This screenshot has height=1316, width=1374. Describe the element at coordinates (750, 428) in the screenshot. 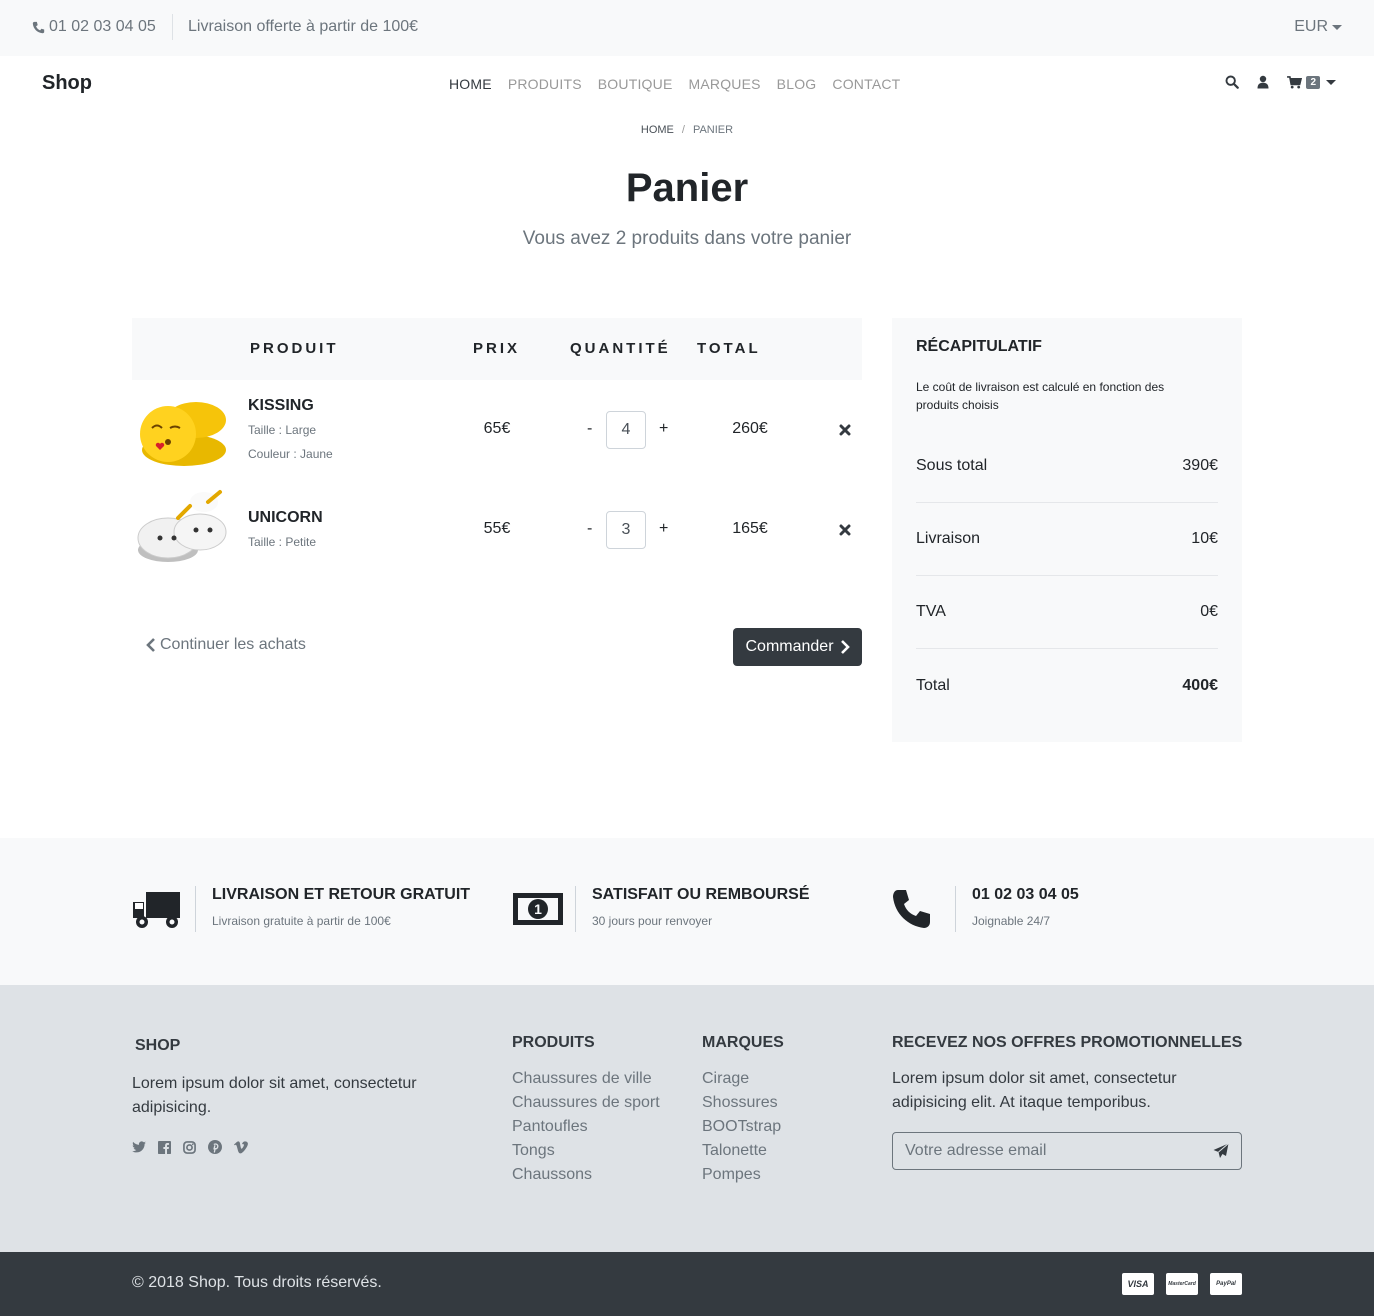

I see `product-total: 260€` at that location.